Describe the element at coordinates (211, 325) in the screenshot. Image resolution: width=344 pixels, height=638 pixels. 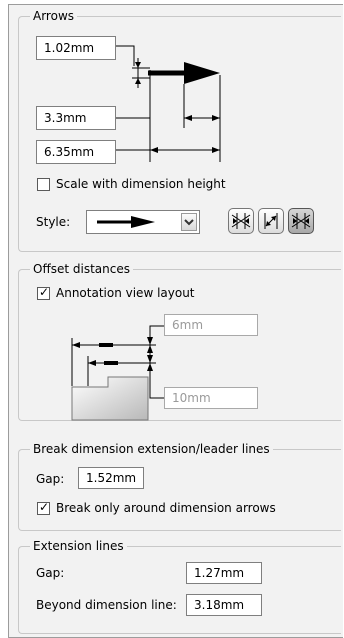
I see `offset-distance-1-field: 6mm` at that location.